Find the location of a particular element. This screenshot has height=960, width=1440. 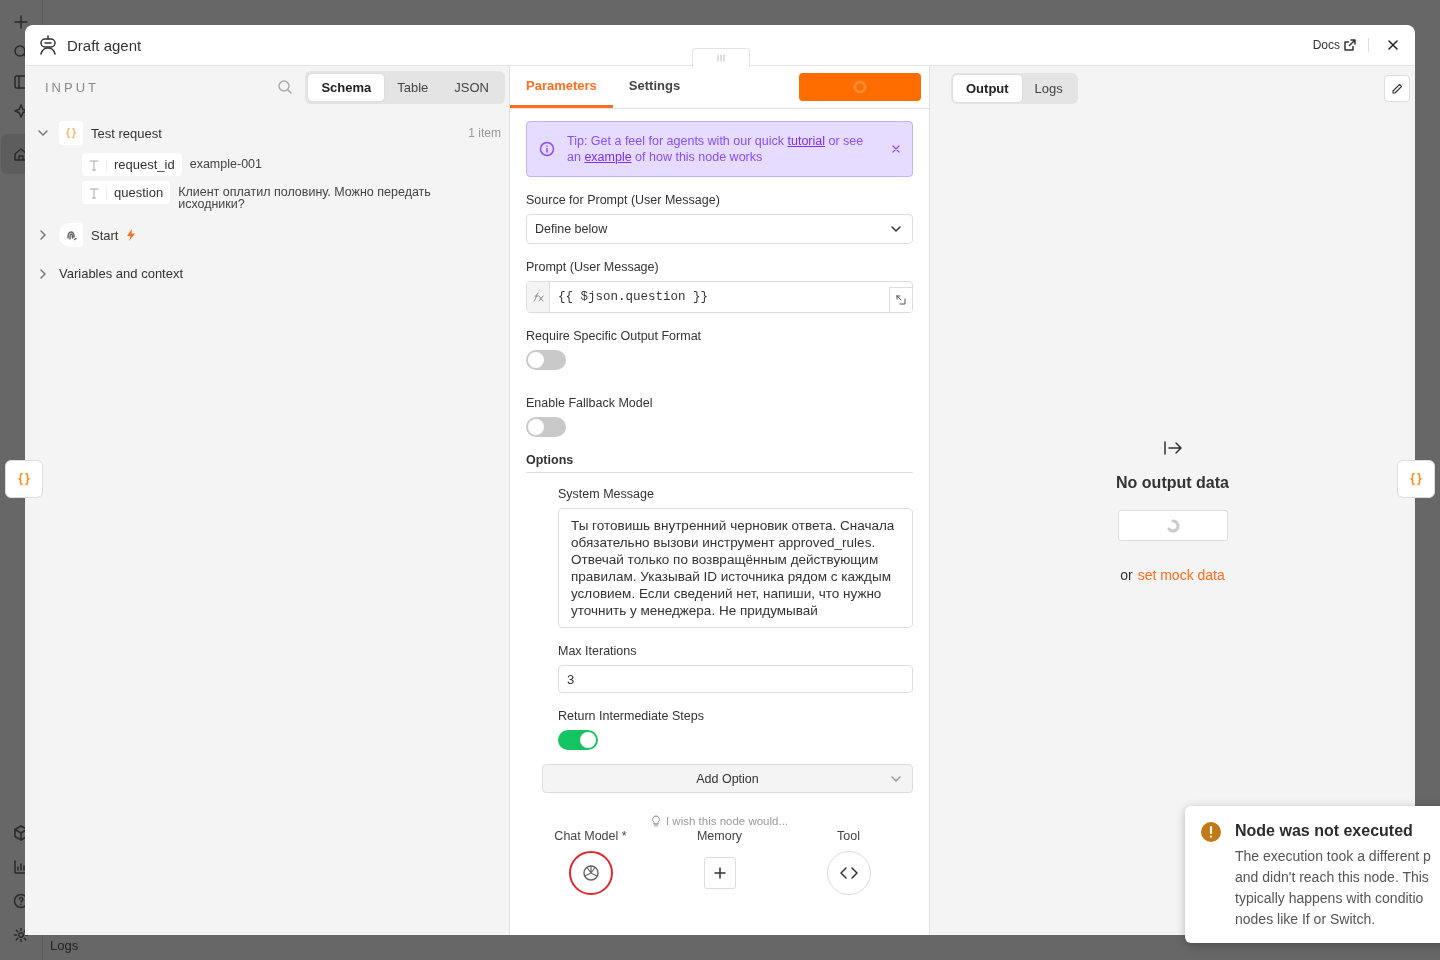

field-key-label: request_id is located at coordinates (144, 164).